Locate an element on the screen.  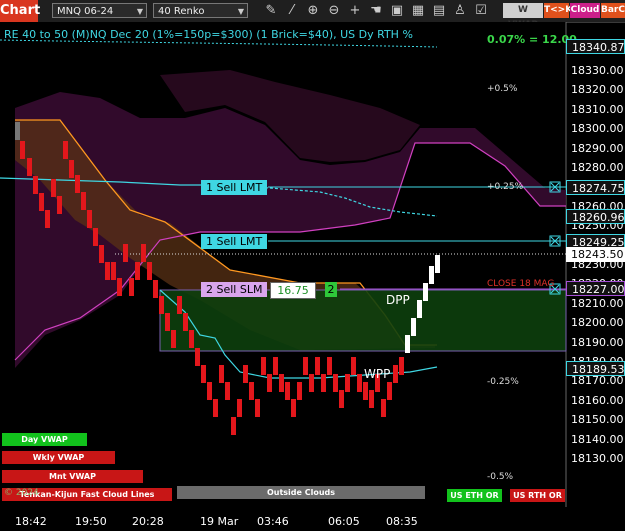
checkbox-icon: ☑ is located at coordinates (481, 11).